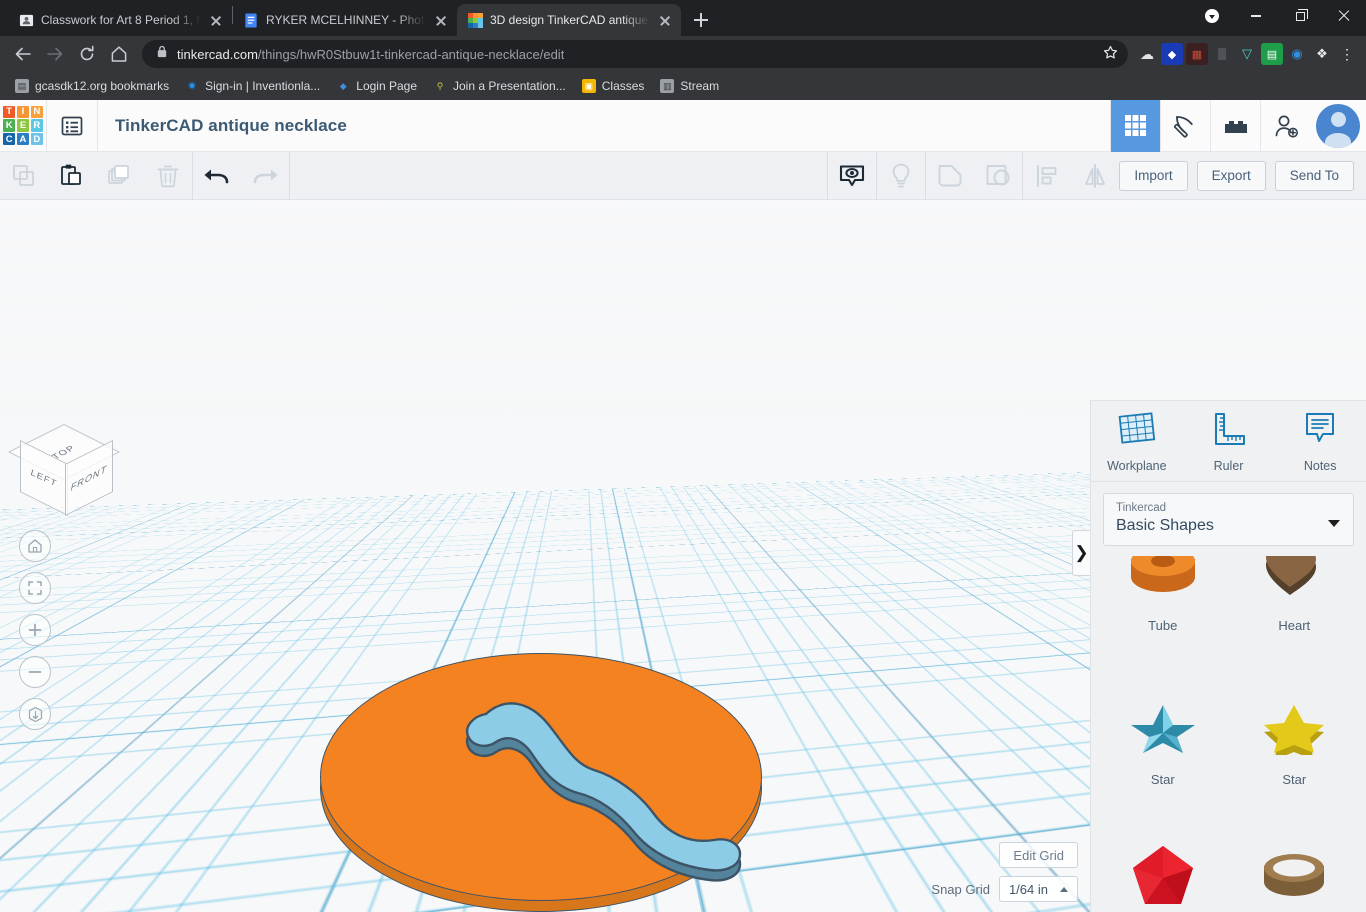 The image size is (1366, 912). What do you see at coordinates (1137, 466) in the screenshot?
I see `workplane-label: Workplane` at bounding box center [1137, 466].